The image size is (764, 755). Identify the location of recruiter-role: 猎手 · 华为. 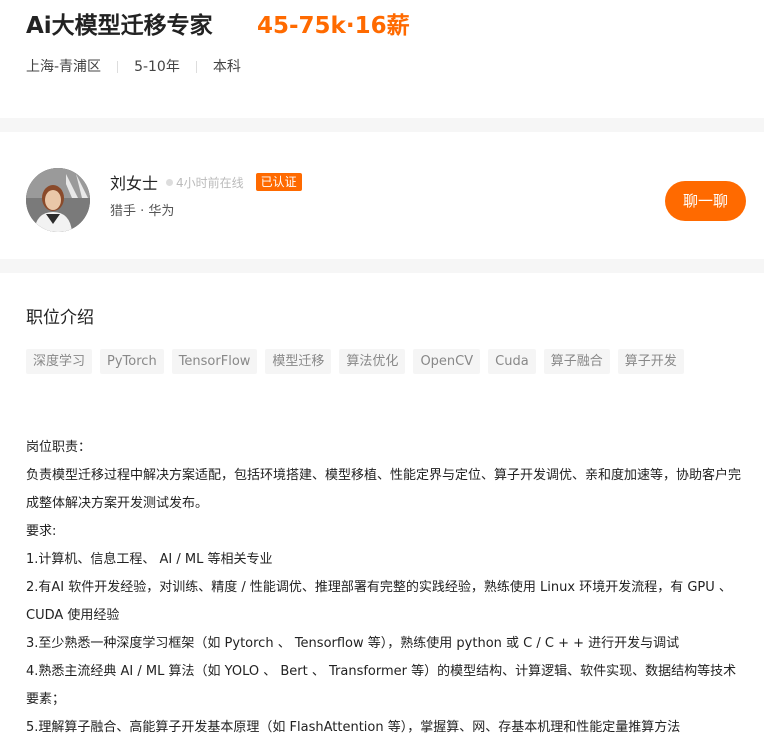
(142, 211).